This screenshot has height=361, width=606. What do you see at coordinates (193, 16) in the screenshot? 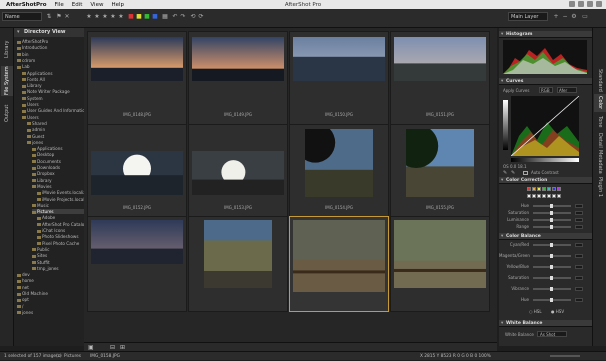
I see `undo-icon: ⟲` at bounding box center [193, 16].